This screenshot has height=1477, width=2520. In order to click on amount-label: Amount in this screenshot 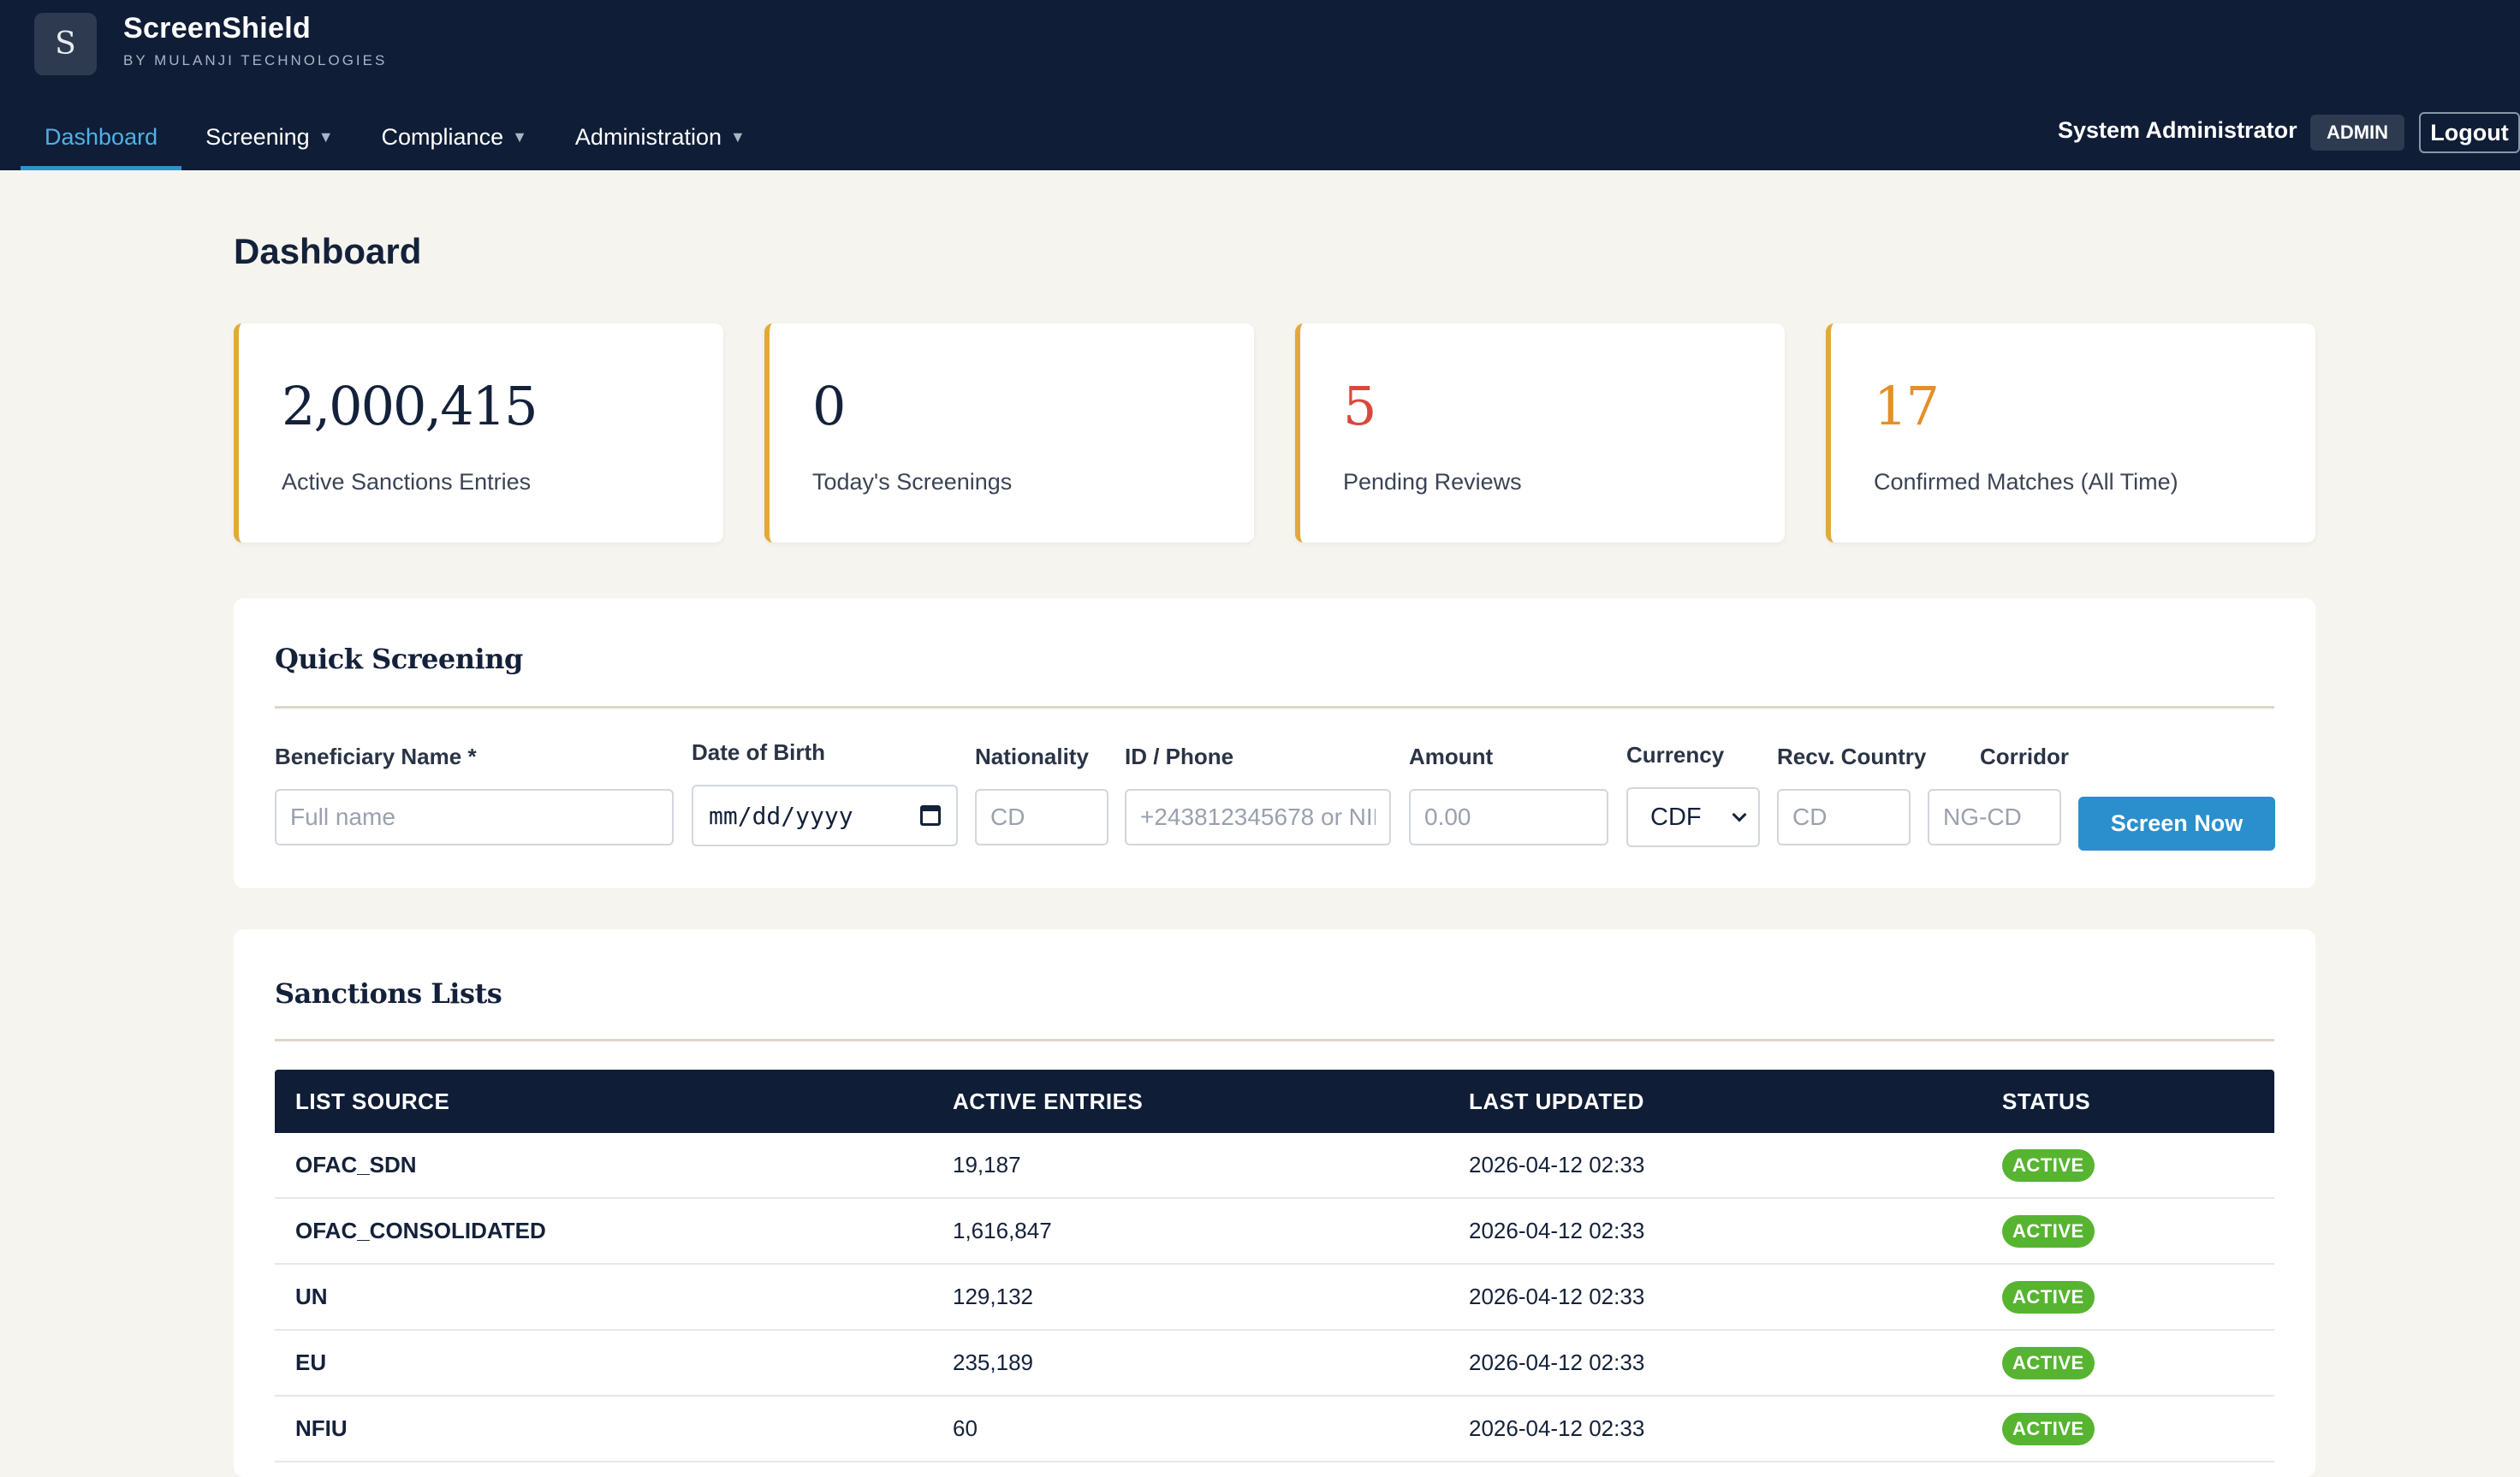, I will do `click(1452, 756)`.